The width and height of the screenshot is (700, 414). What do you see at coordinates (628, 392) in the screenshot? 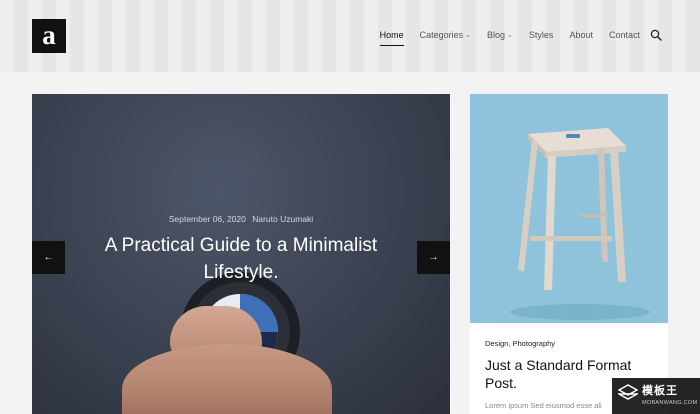
I see `watermark-logo-icon` at bounding box center [628, 392].